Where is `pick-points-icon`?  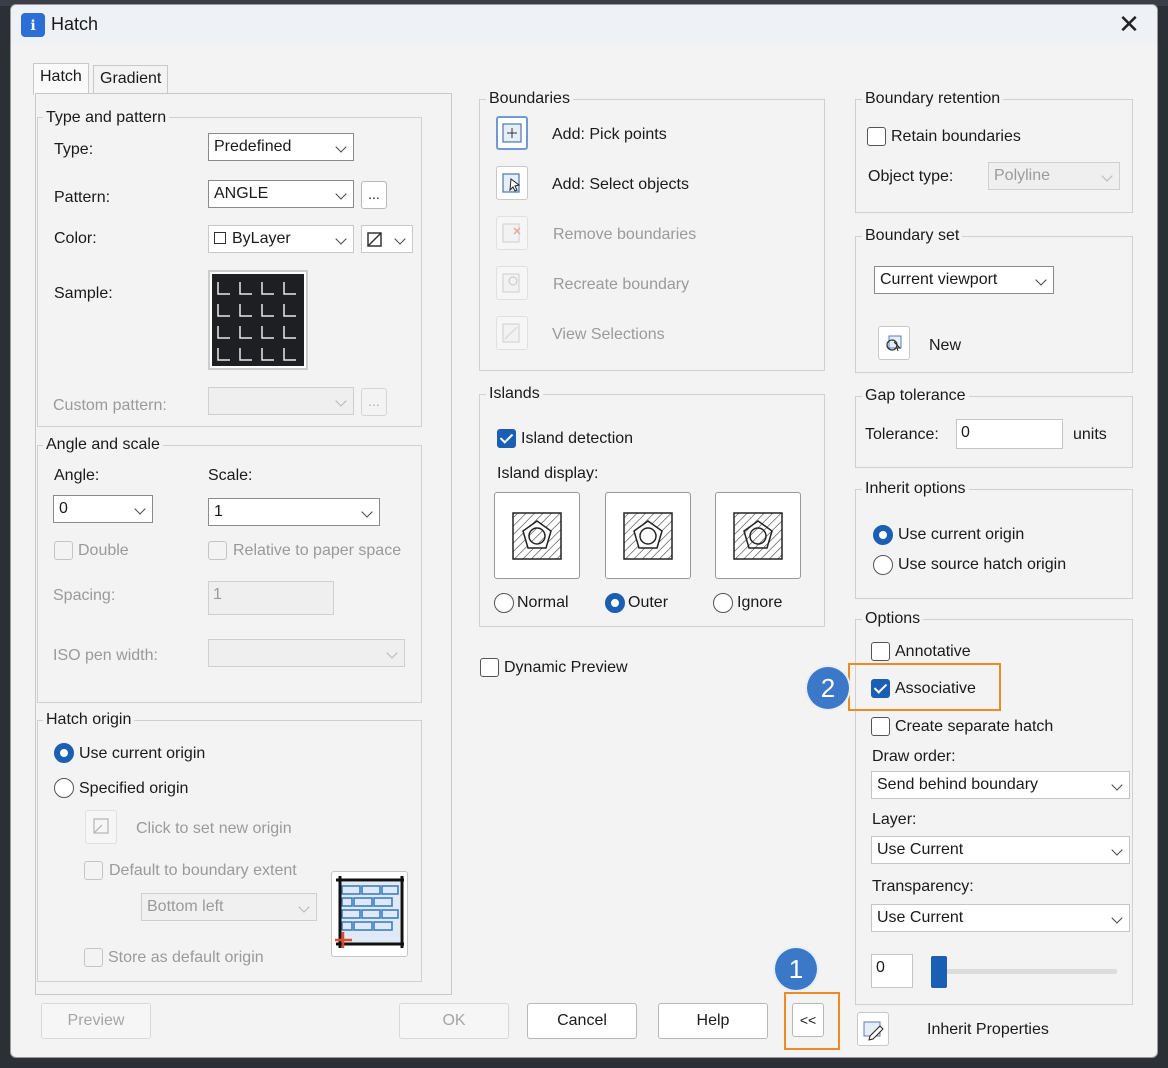 pick-points-icon is located at coordinates (512, 133).